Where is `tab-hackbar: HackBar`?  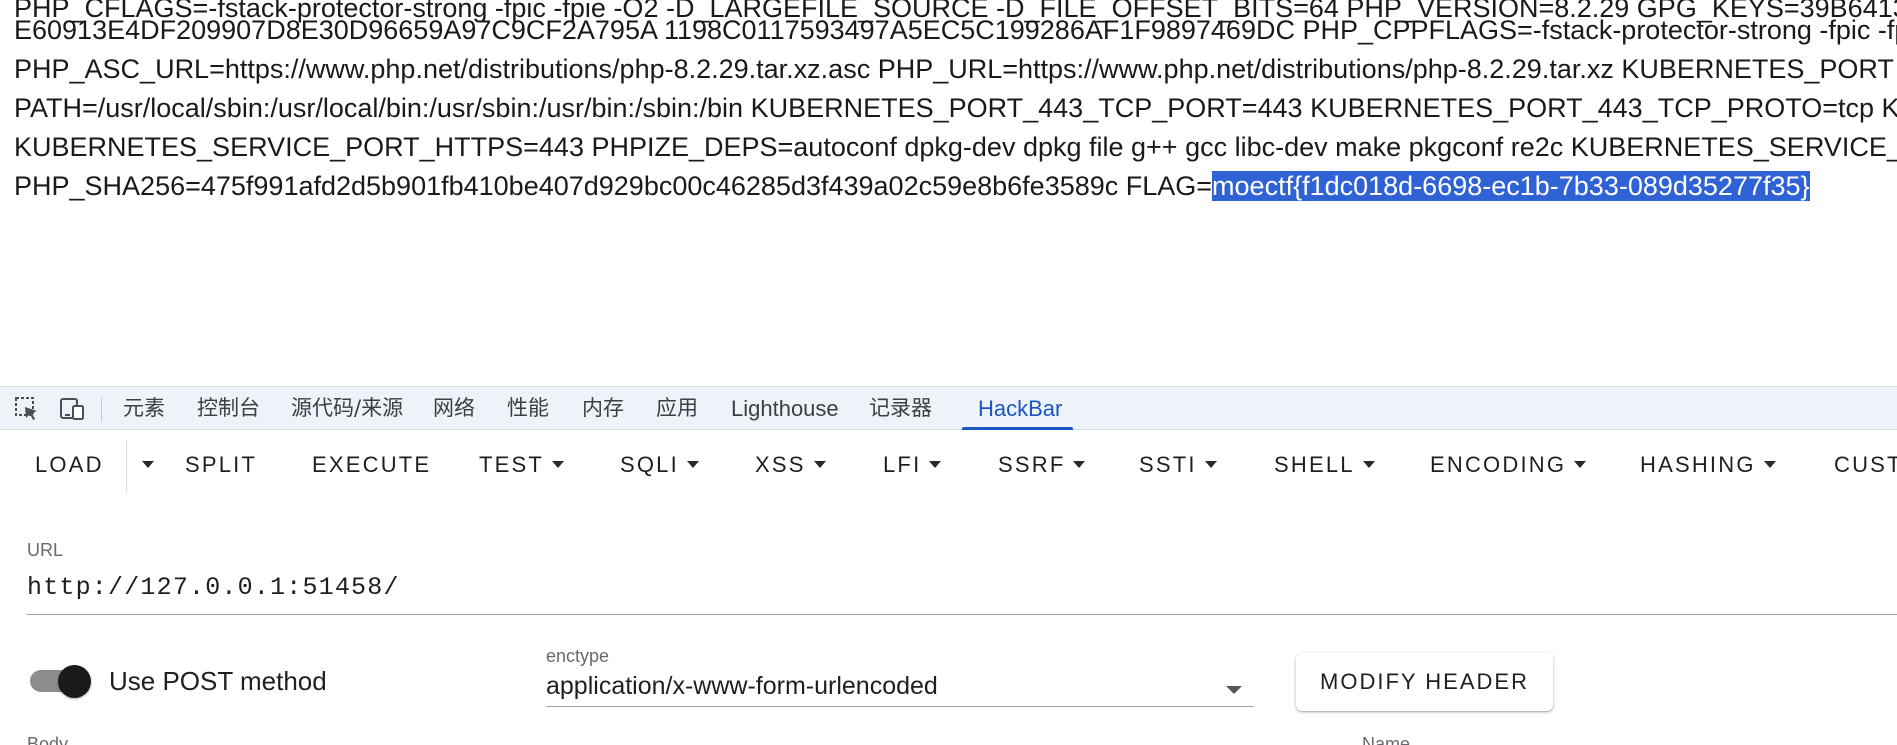 tab-hackbar: HackBar is located at coordinates (1020, 408).